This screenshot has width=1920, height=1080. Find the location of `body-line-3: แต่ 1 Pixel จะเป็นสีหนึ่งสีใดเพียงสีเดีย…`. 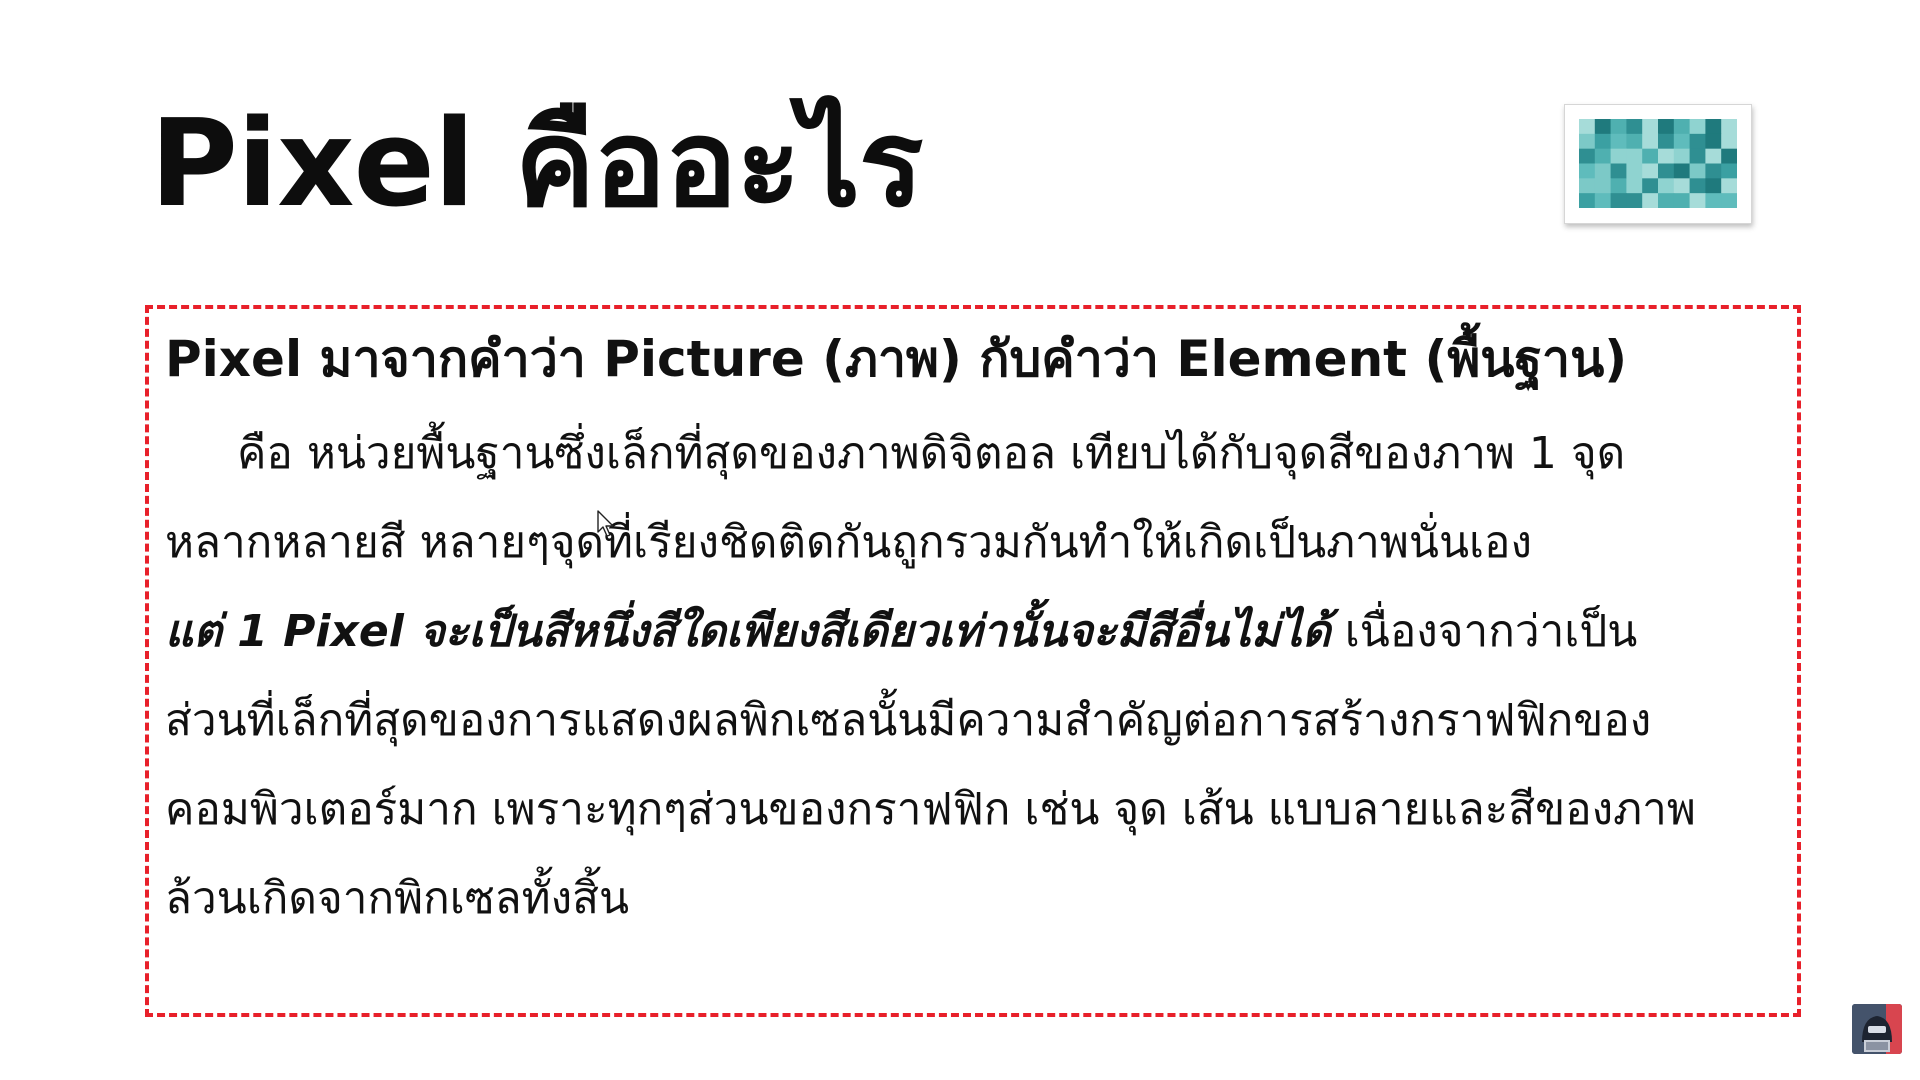

body-line-3: แต่ 1 Pixel จะเป็นสีหนึ่งสีใดเพียงสีเดีย… is located at coordinates (980, 631).